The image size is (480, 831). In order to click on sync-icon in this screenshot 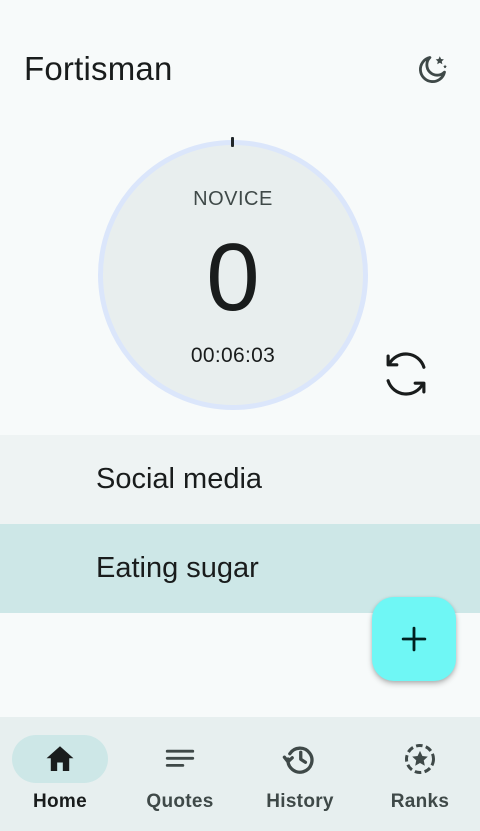, I will do `click(406, 374)`.